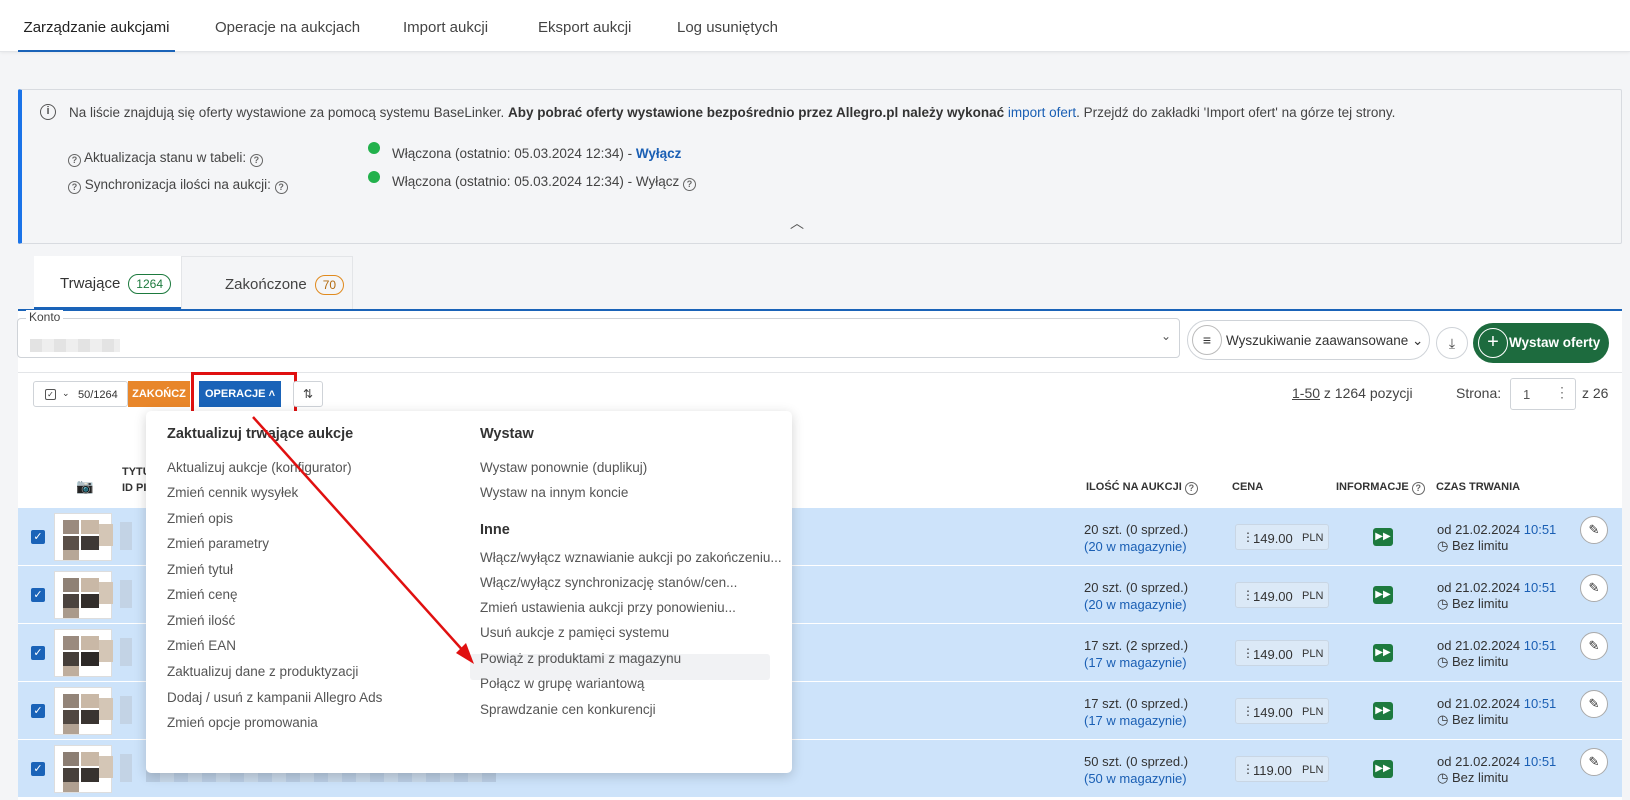 The width and height of the screenshot is (1630, 800). I want to click on tab-eksport-aukcji: Eksport aukcji, so click(584, 26).